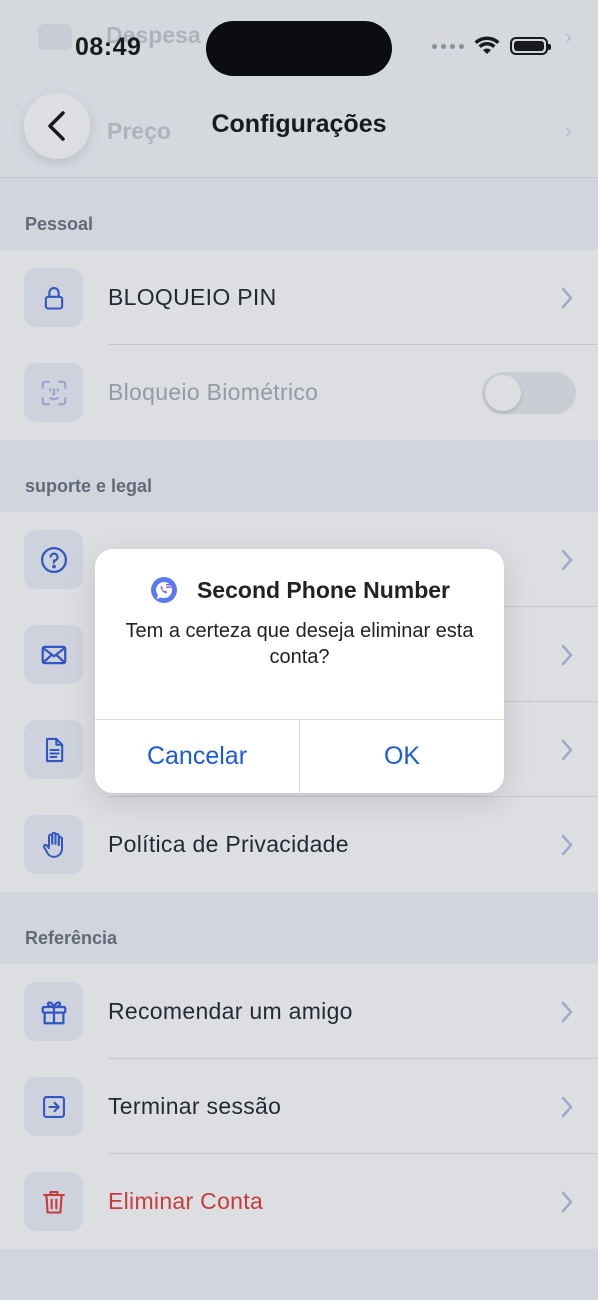  I want to click on ok-button: OK, so click(401, 756).